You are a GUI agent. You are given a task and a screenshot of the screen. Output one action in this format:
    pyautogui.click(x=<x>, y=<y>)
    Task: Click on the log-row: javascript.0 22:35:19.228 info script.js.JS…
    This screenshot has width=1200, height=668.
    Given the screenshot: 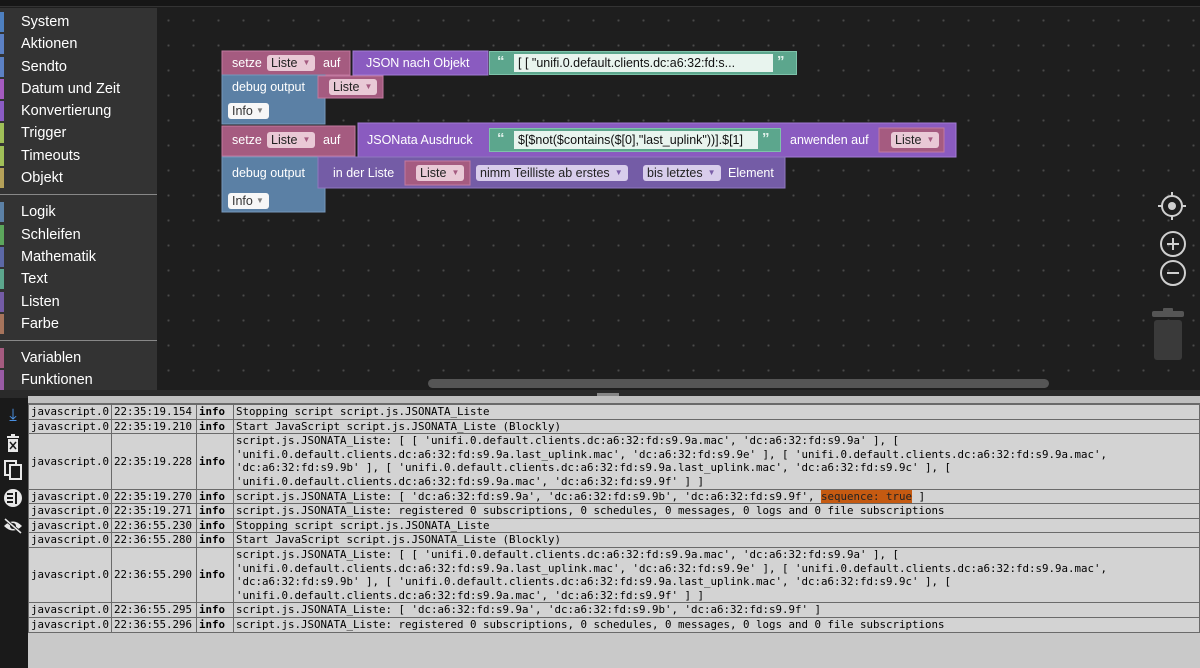 What is the action you would take?
    pyautogui.click(x=614, y=461)
    